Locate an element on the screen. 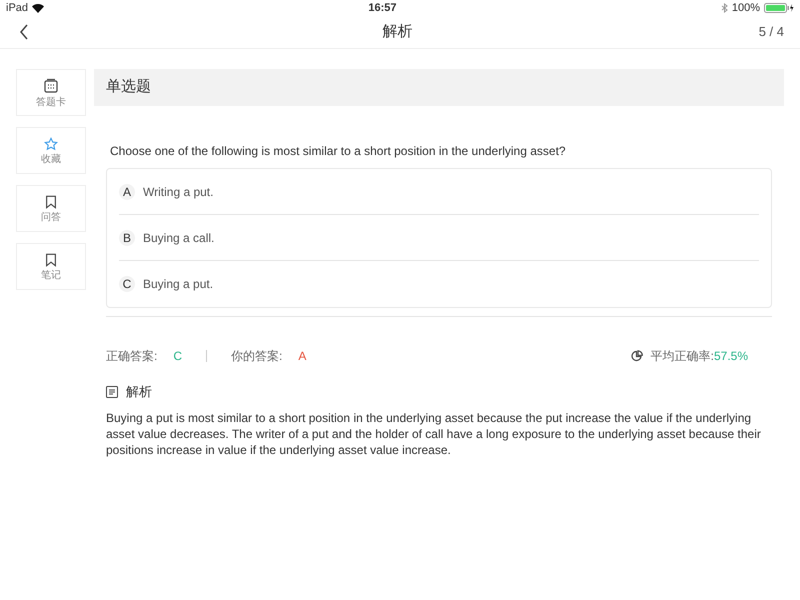  calendar-icon is located at coordinates (51, 86).